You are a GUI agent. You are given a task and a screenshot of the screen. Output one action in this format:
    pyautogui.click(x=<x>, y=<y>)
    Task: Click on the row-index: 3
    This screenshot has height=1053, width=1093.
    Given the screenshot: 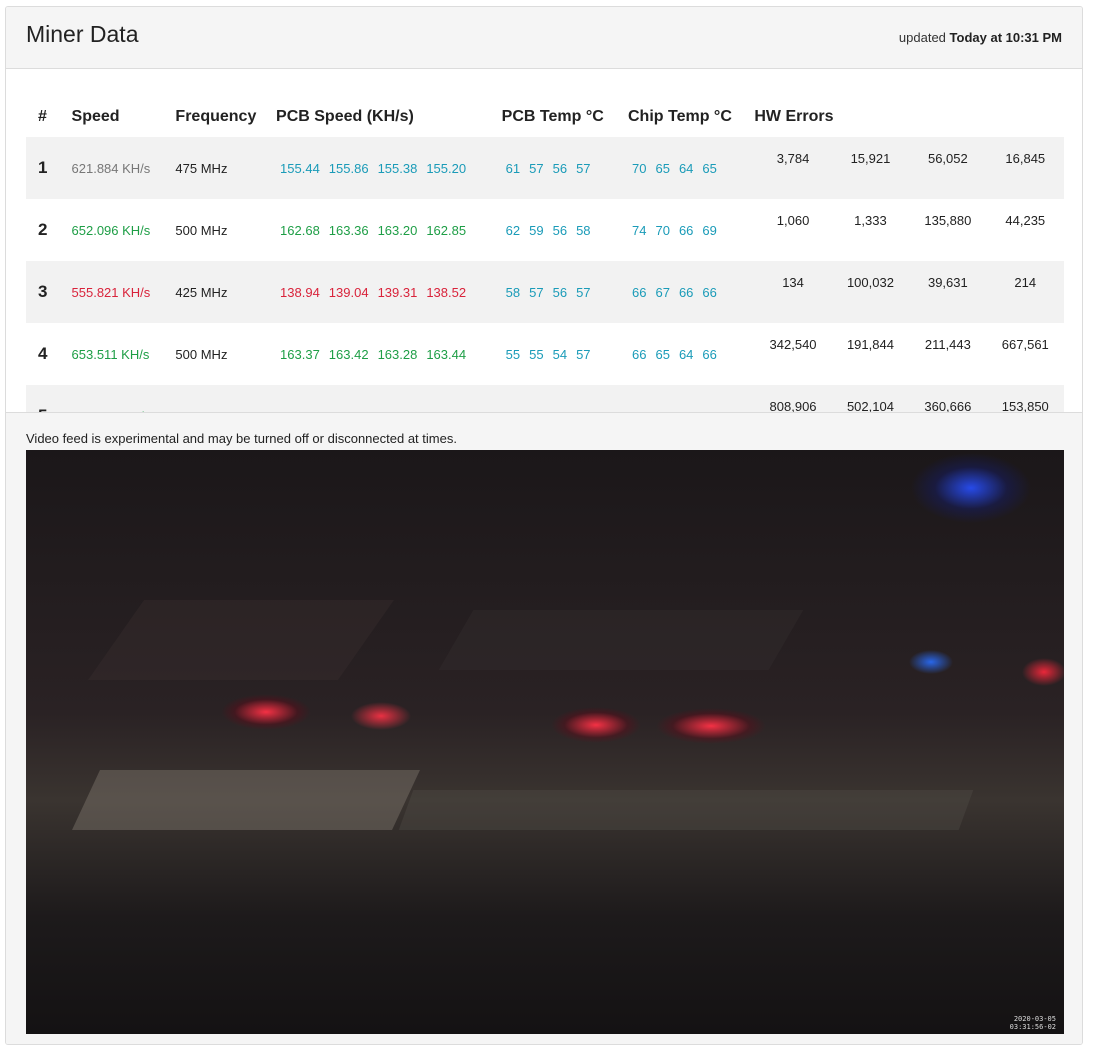 What is the action you would take?
    pyautogui.click(x=43, y=291)
    